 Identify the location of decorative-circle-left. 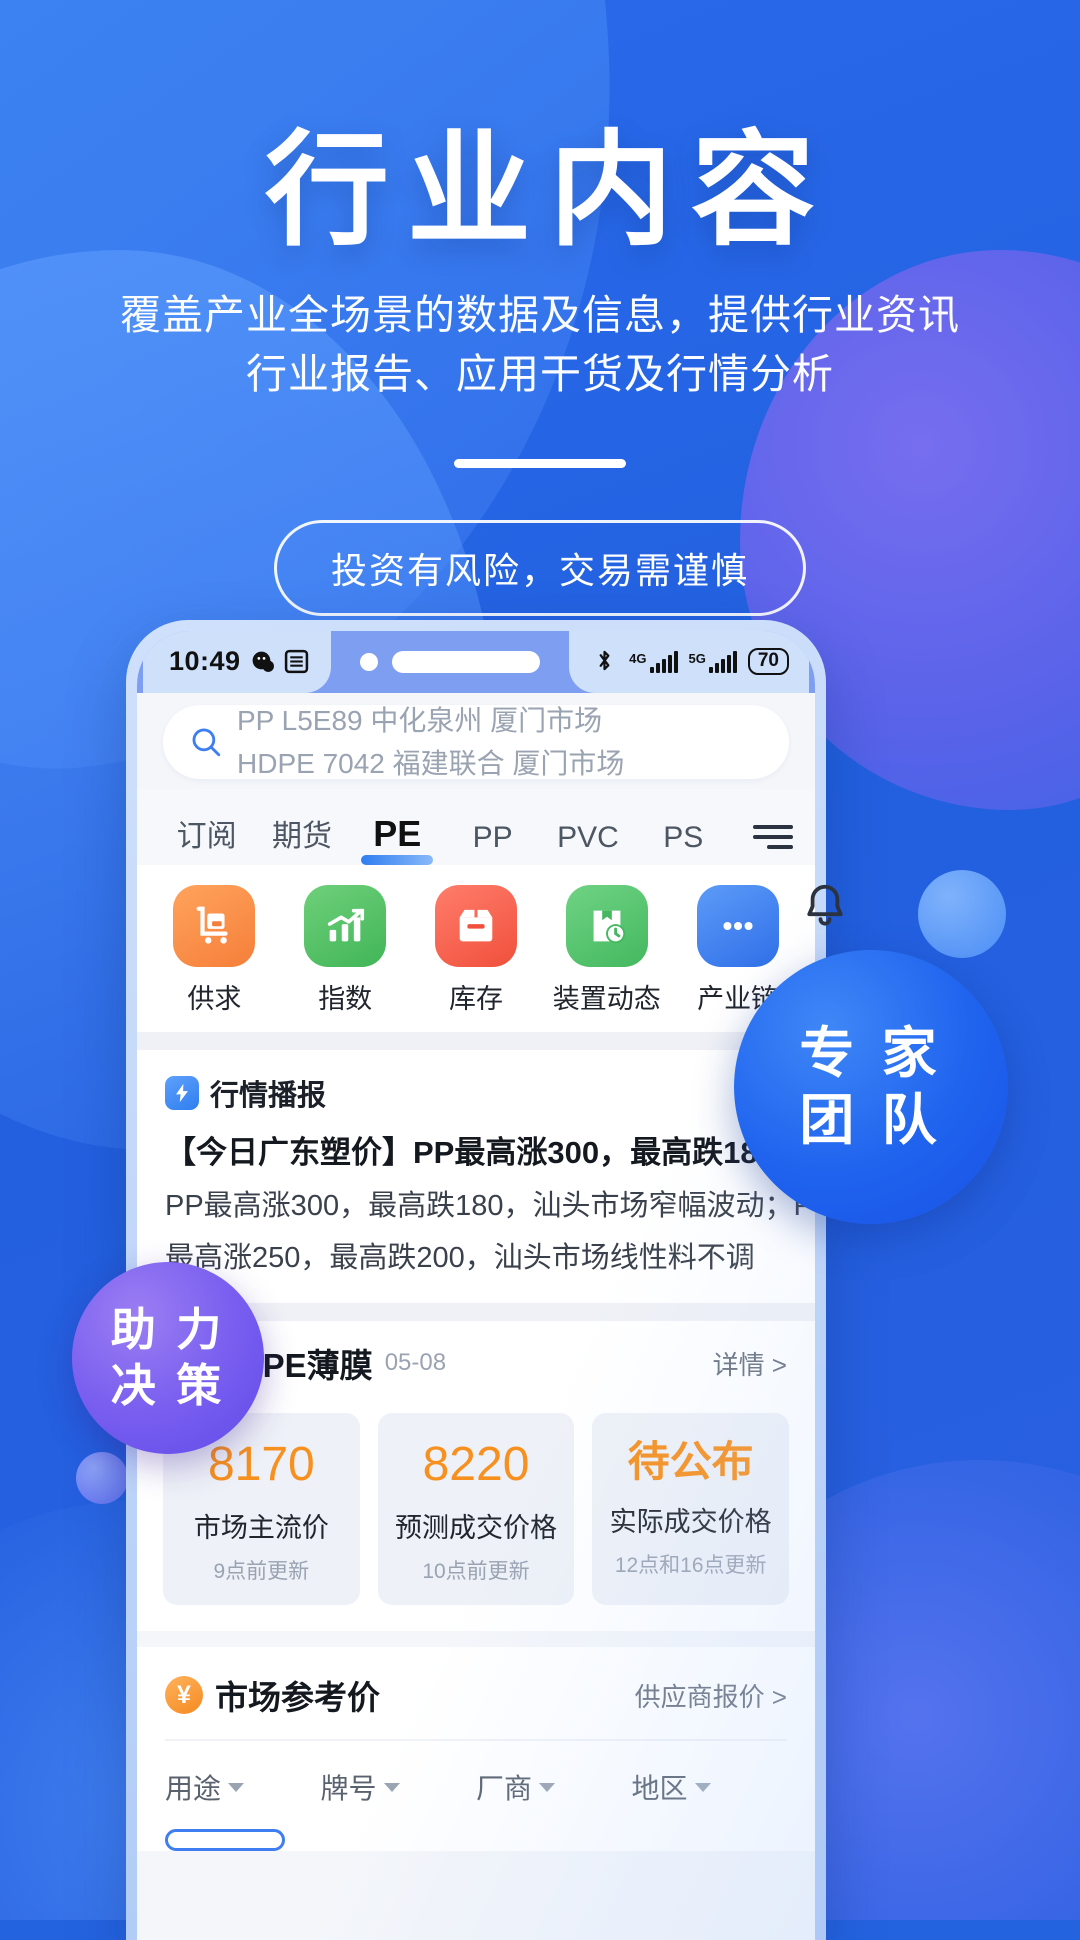
(102, 1478).